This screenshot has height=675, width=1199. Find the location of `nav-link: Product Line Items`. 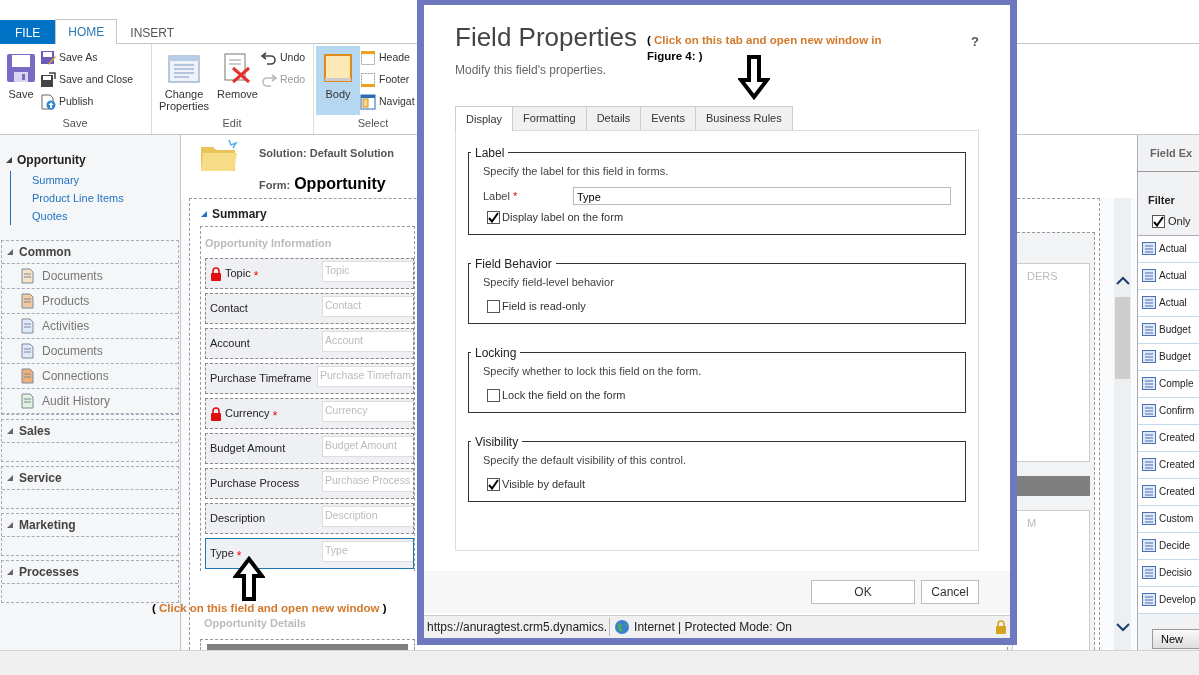

nav-link: Product Line Items is located at coordinates (95, 198).